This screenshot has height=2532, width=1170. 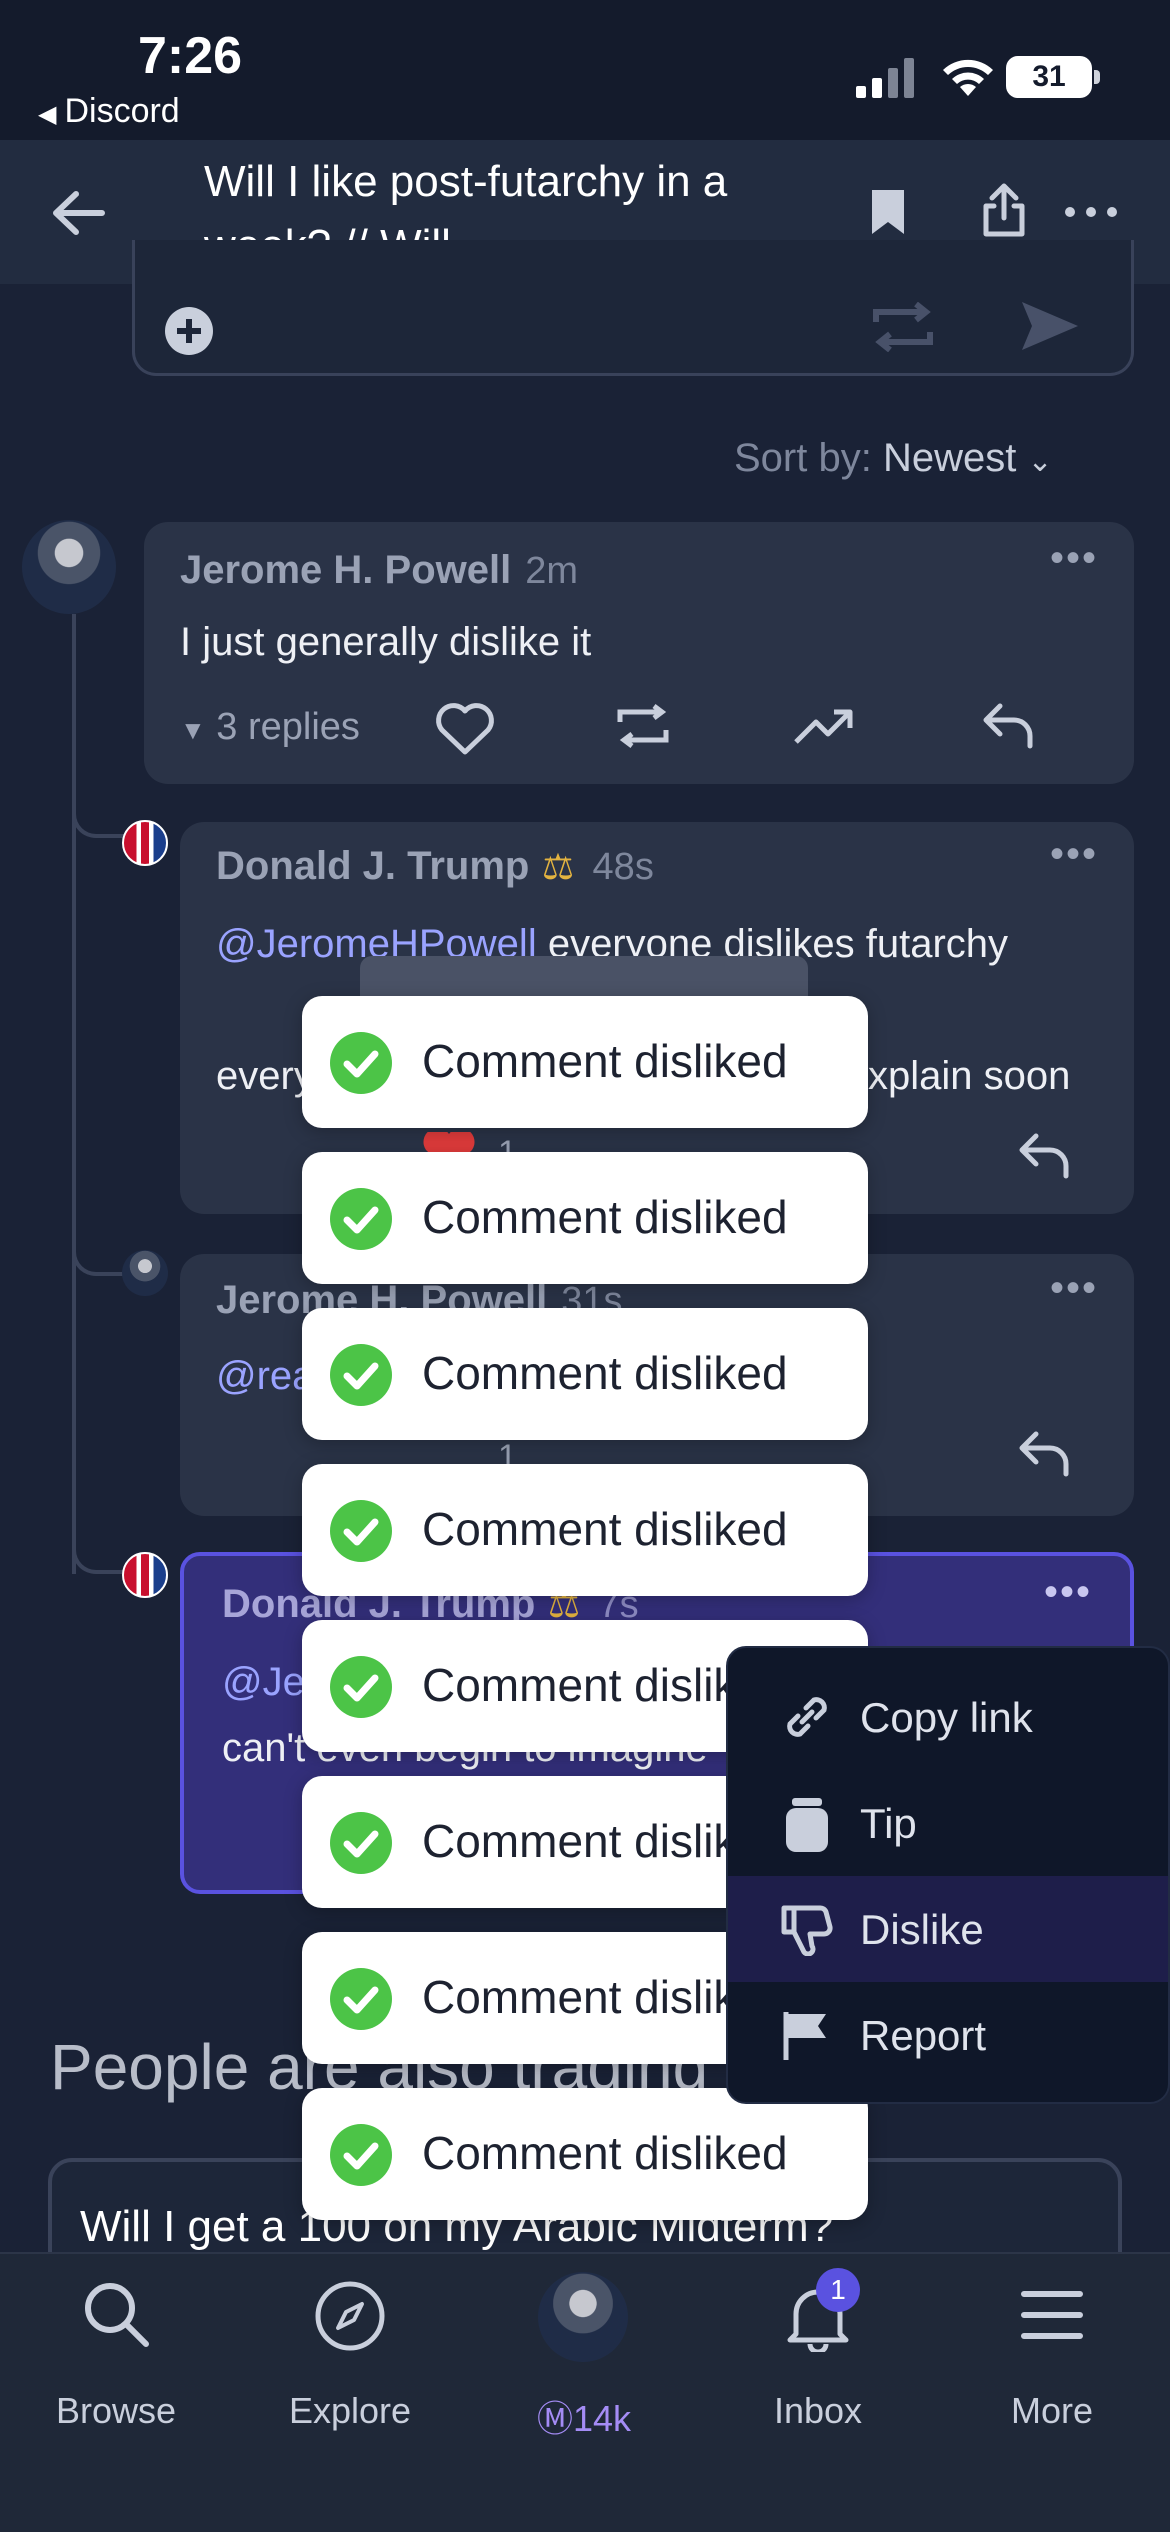 I want to click on balance-label: Ⓜ14k, so click(x=584, y=2418).